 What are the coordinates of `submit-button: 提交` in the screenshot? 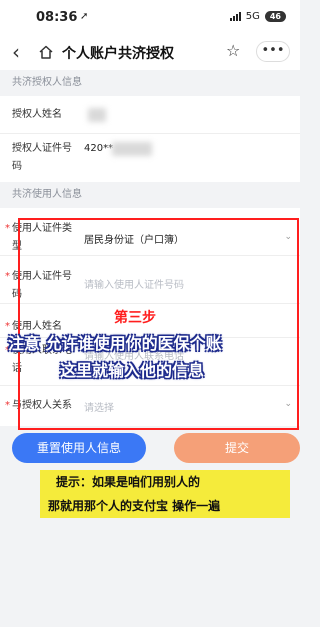 It's located at (237, 448).